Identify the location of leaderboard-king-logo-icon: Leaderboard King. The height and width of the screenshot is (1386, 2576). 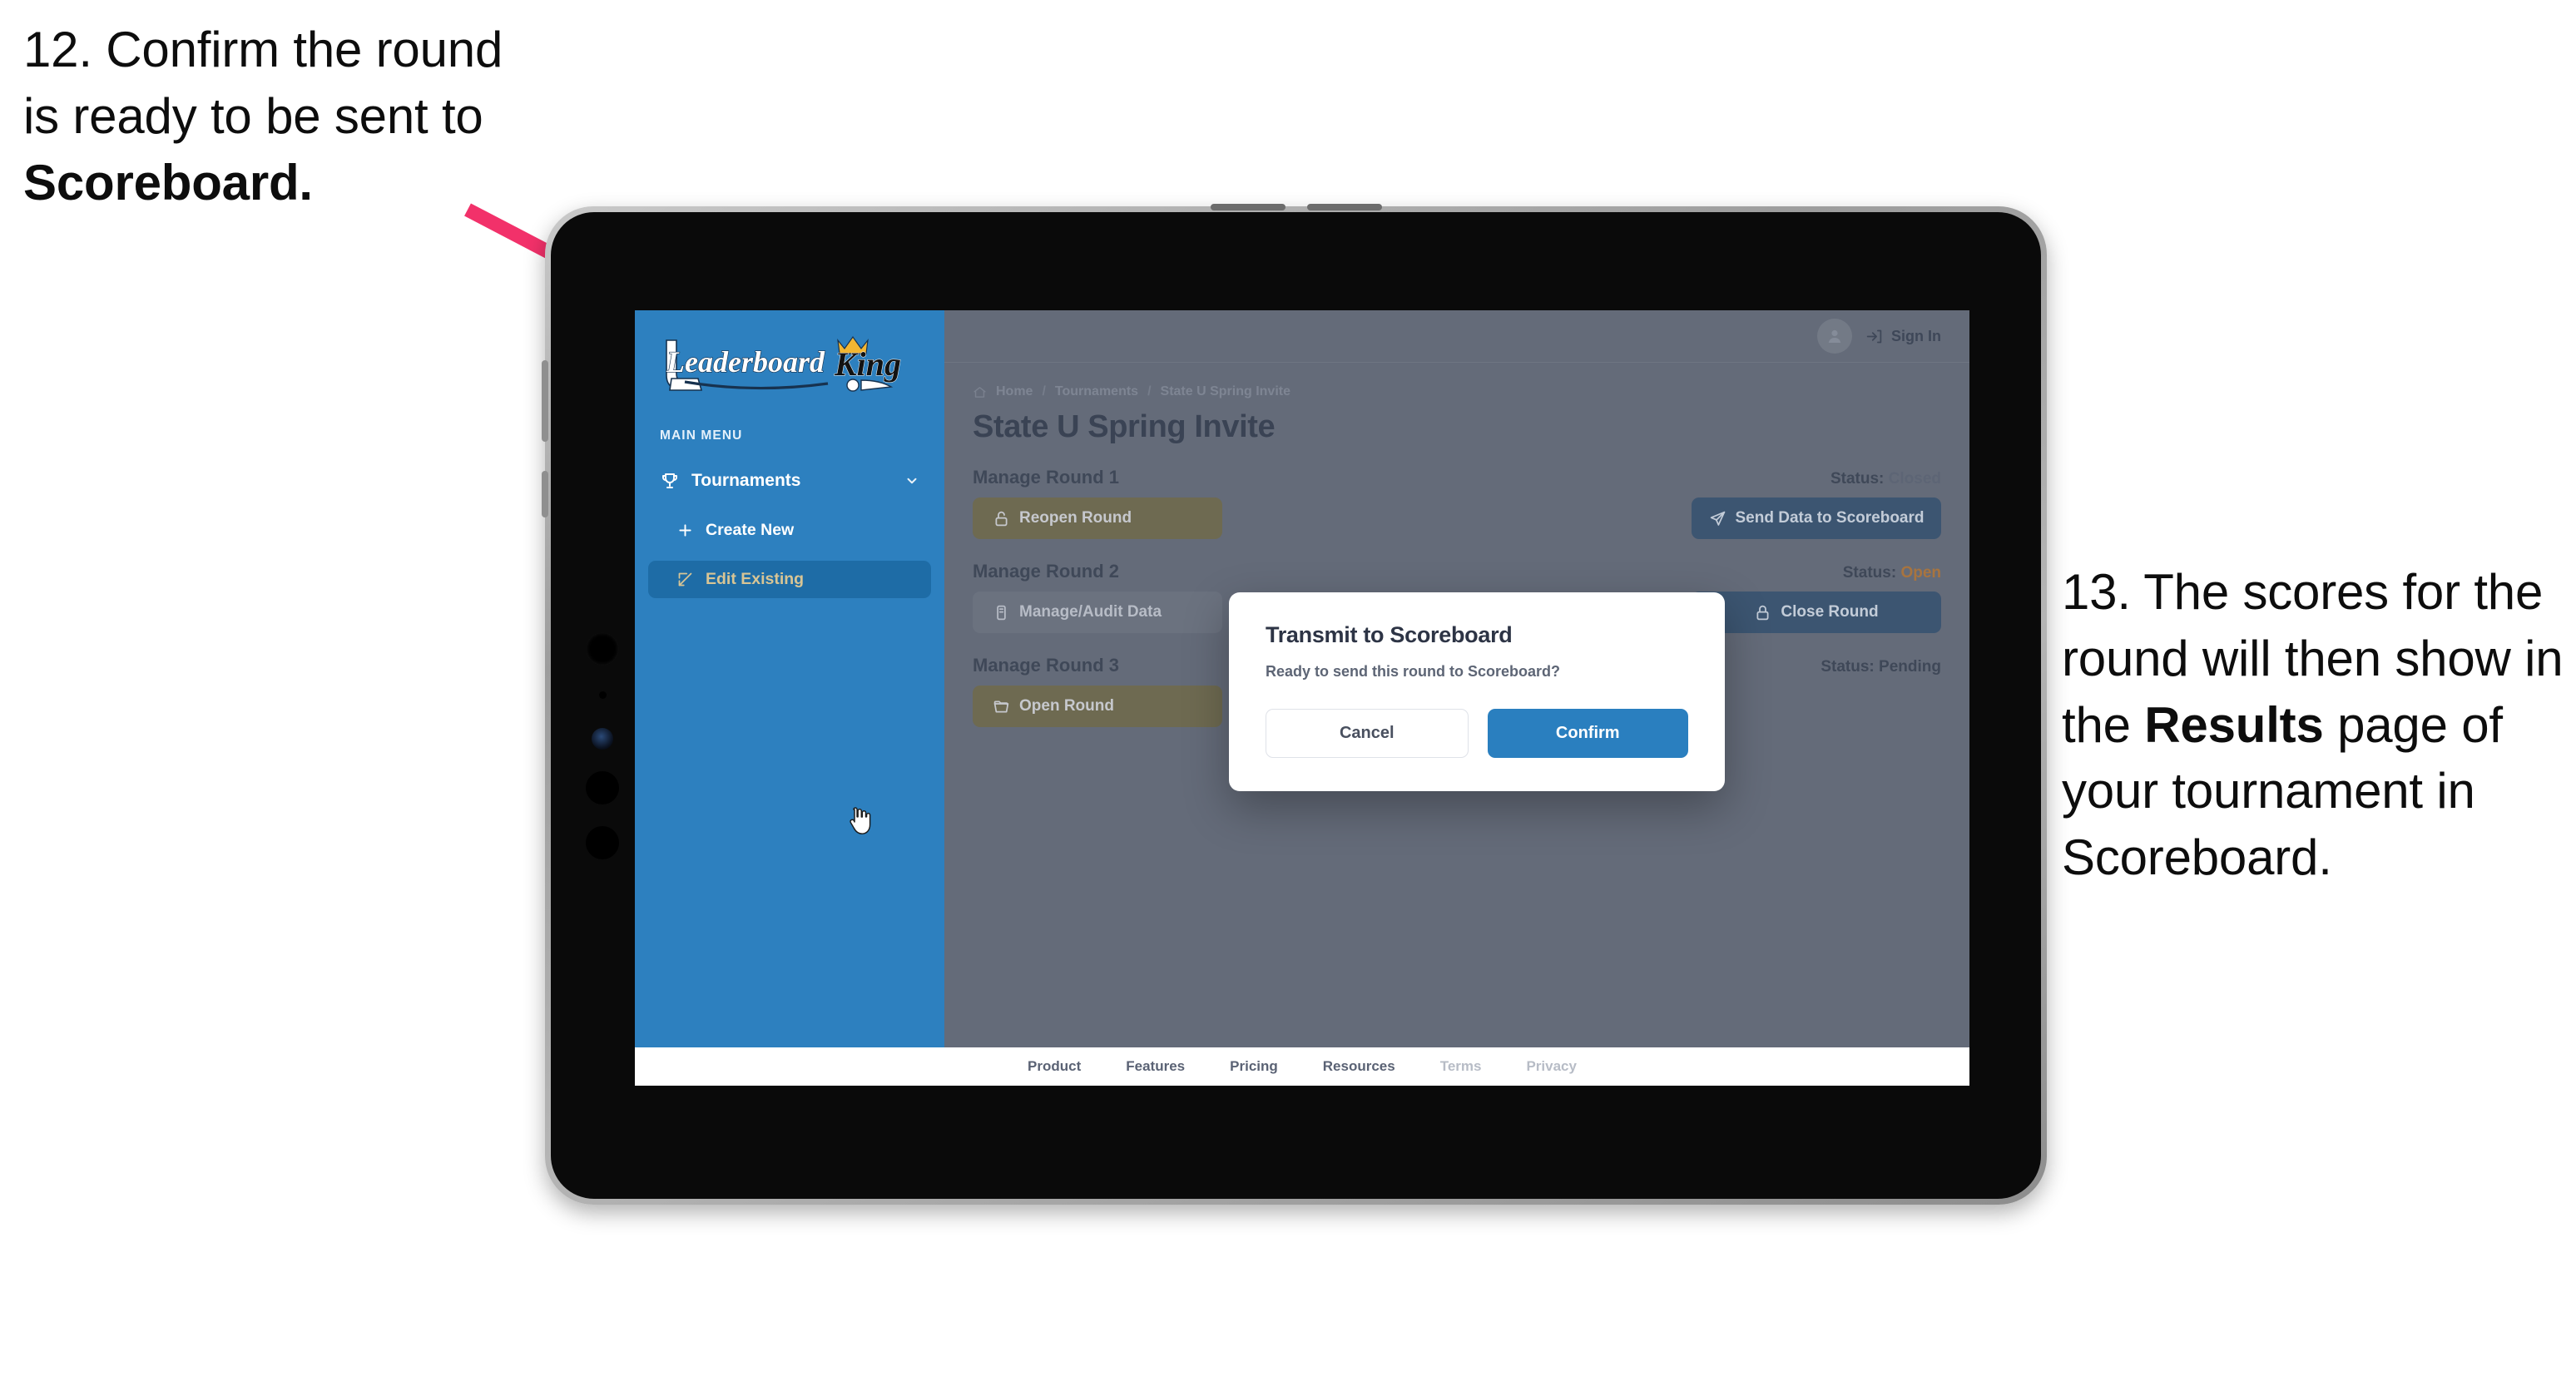
(783, 363).